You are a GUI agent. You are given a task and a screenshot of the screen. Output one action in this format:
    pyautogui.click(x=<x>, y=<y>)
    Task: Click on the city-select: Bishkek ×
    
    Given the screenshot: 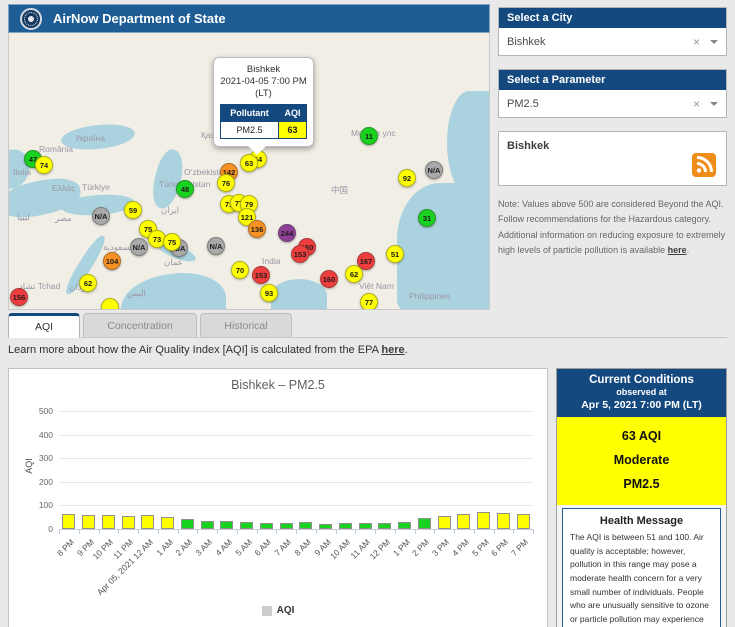 What is the action you would take?
    pyautogui.click(x=612, y=41)
    